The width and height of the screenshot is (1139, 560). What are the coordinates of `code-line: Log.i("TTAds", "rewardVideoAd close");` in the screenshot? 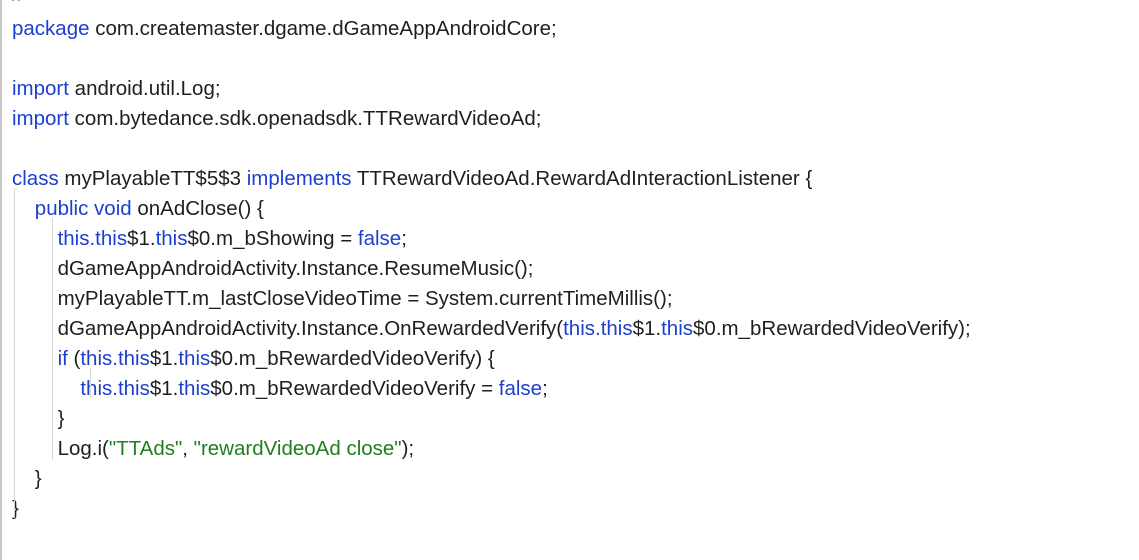 It's located at (213, 449).